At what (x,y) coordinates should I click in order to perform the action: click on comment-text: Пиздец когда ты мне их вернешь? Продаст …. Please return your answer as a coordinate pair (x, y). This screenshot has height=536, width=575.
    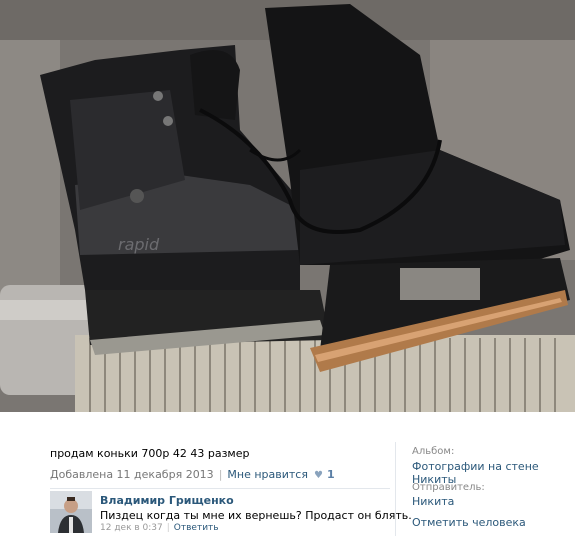
    Looking at the image, I should click on (256, 515).